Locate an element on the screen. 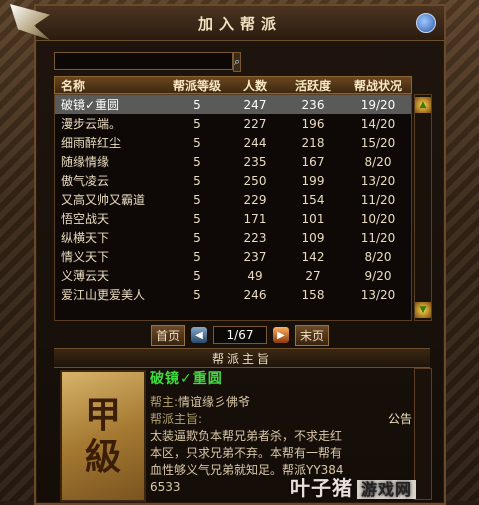  header-level: 帮派等级 is located at coordinates (197, 85).